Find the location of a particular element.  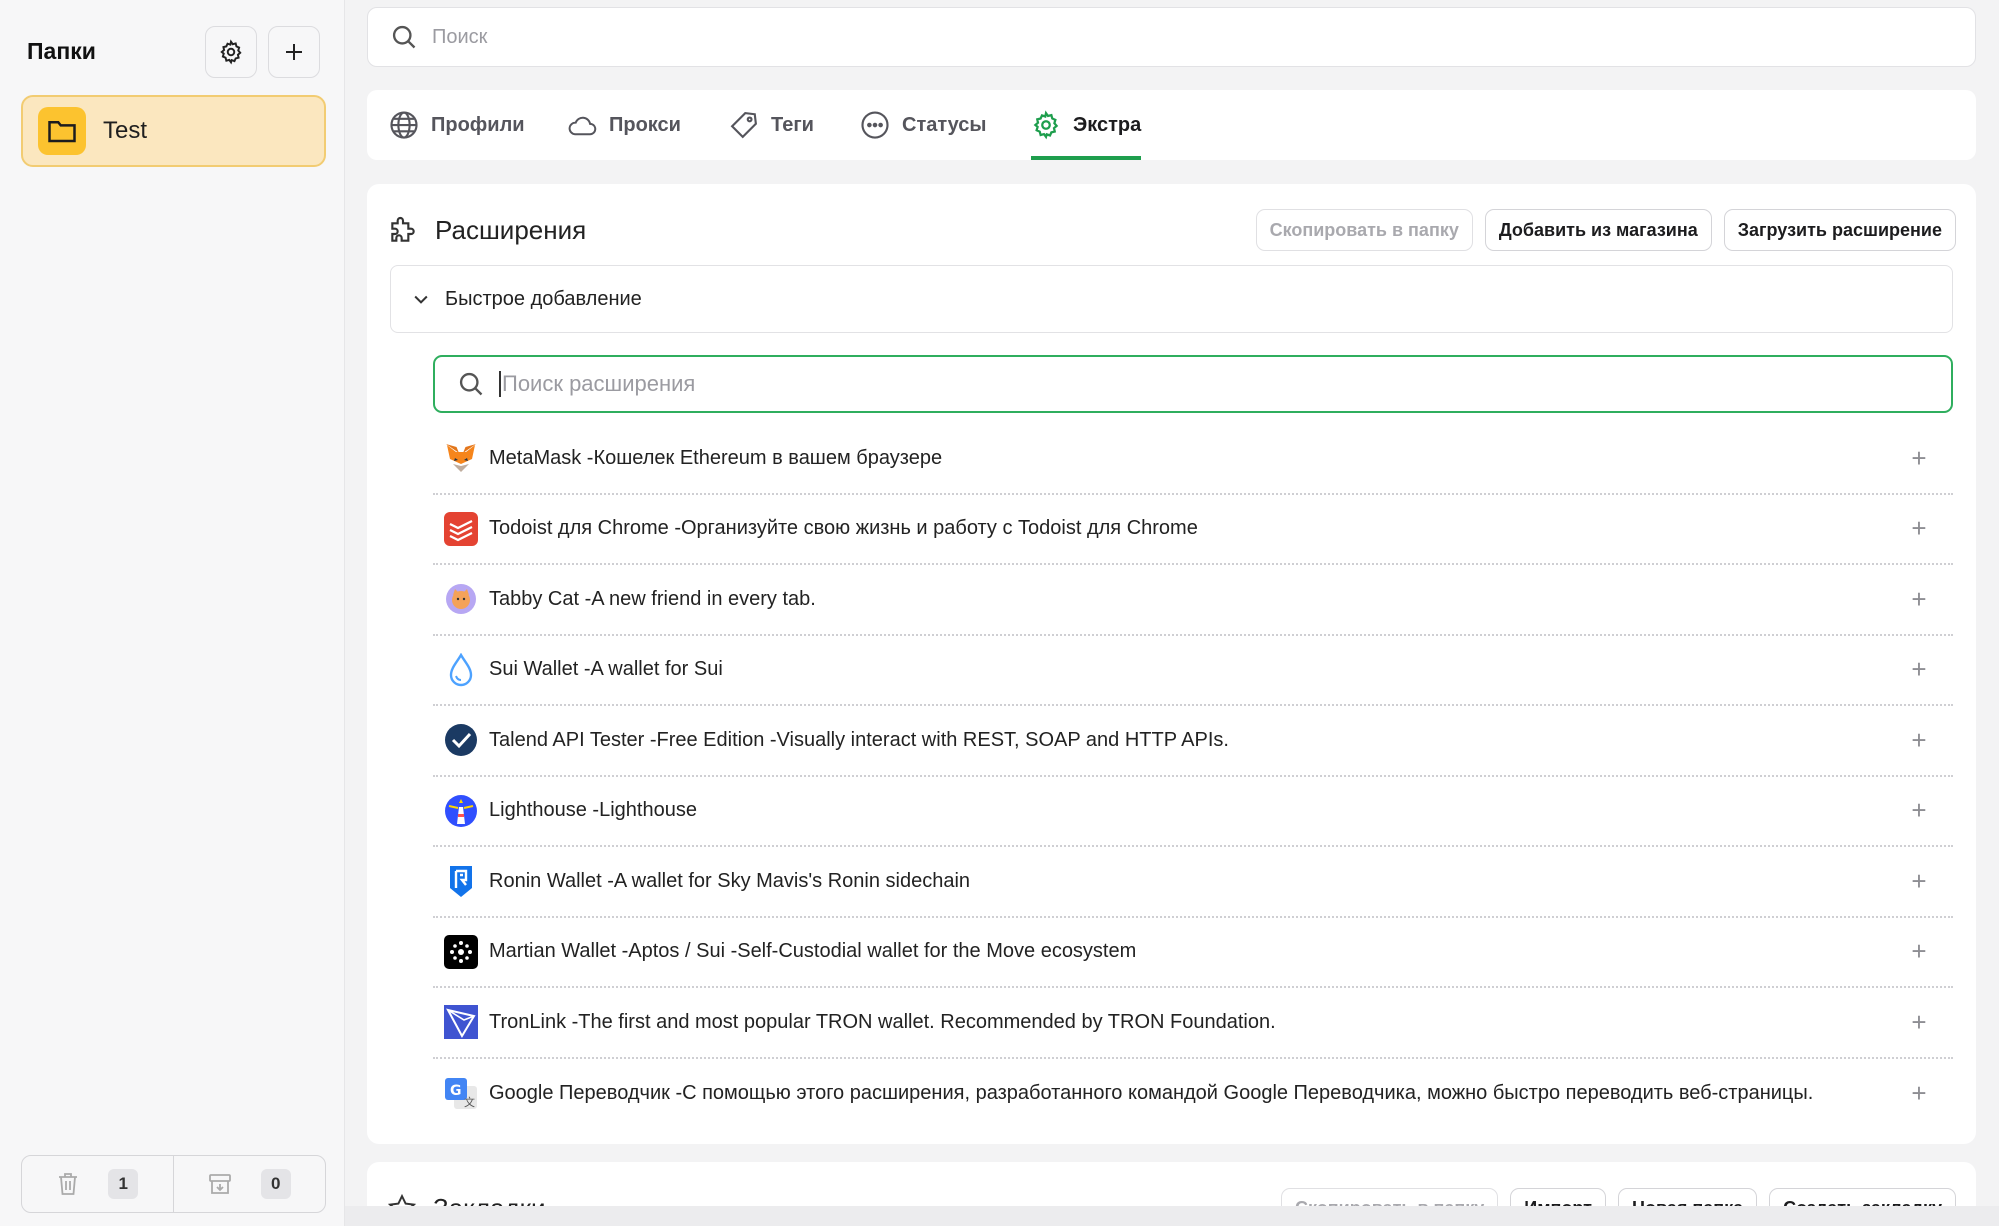

svg-text: 文 is located at coordinates (469, 1102).